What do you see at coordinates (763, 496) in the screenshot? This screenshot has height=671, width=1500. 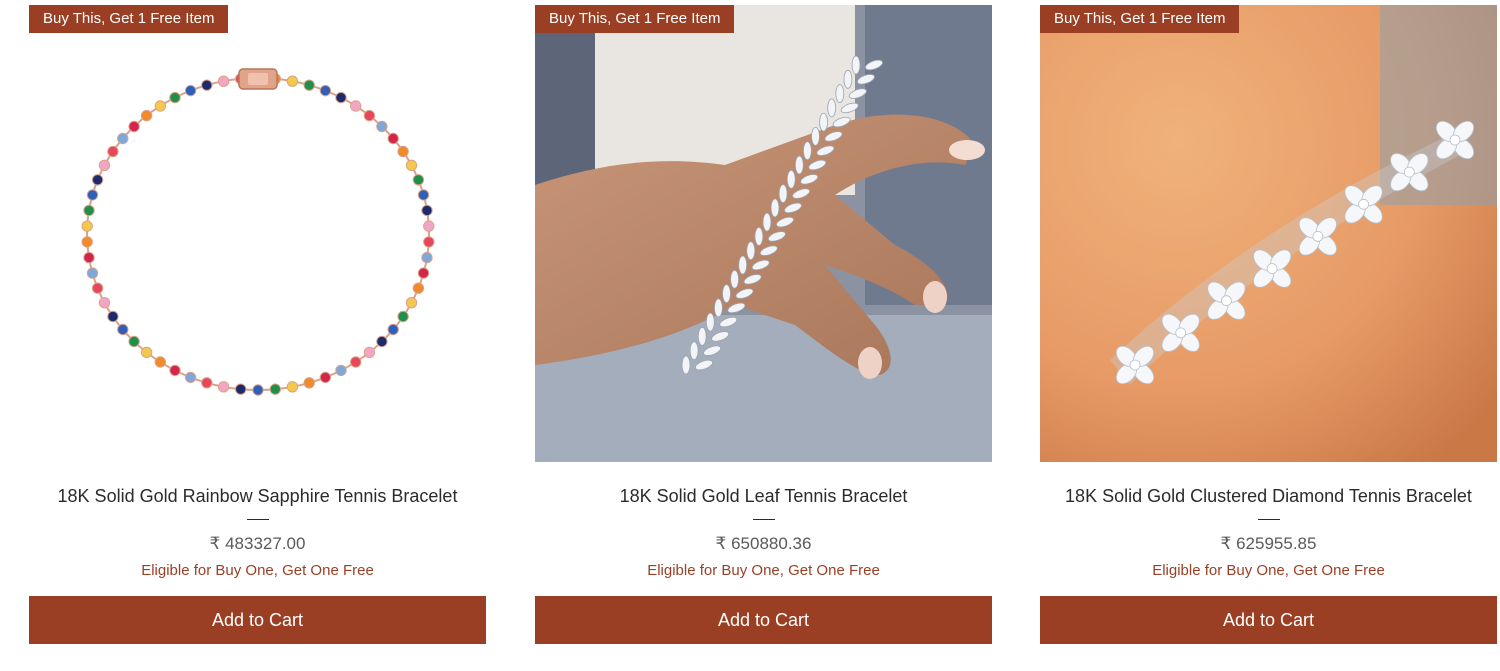 I see `product-title: 18K Solid Gold Leaf Tennis Bracelet` at bounding box center [763, 496].